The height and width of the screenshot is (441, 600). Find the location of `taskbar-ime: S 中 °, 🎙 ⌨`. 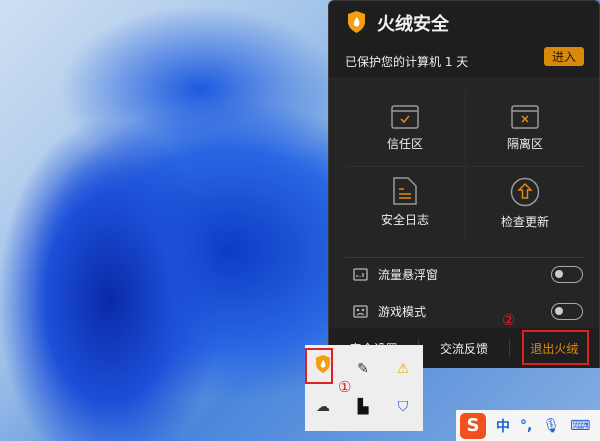

taskbar-ime: S 中 °, 🎙 ⌨ is located at coordinates (528, 425).